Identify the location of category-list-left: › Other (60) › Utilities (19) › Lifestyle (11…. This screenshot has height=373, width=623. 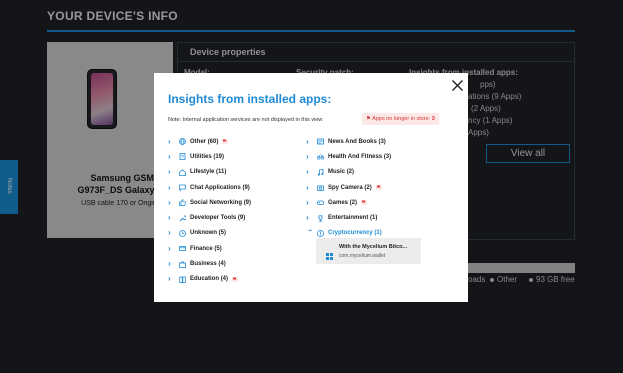
(209, 210).